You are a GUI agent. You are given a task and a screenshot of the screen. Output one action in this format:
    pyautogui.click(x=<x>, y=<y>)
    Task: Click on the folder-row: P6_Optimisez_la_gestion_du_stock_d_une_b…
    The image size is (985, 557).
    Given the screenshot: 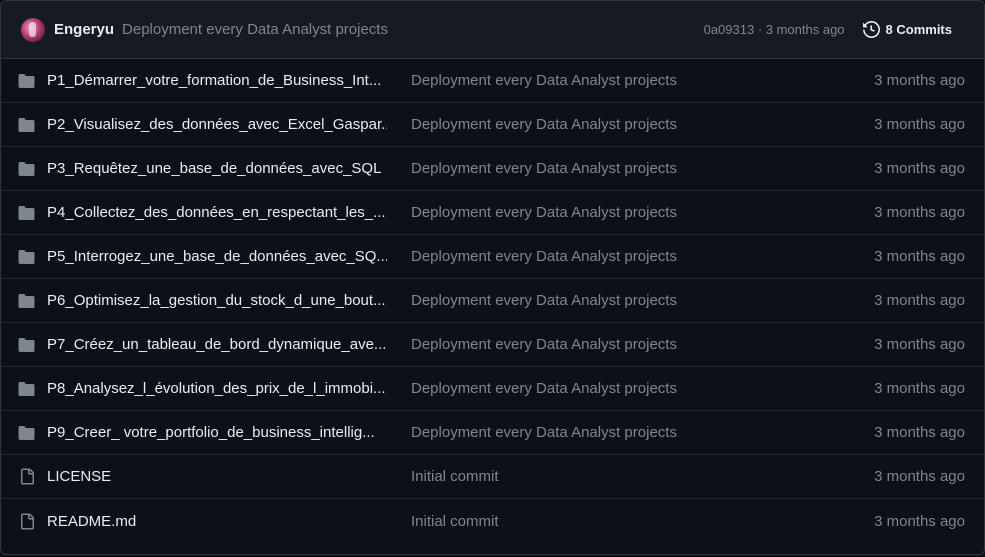 What is the action you would take?
    pyautogui.click(x=492, y=301)
    